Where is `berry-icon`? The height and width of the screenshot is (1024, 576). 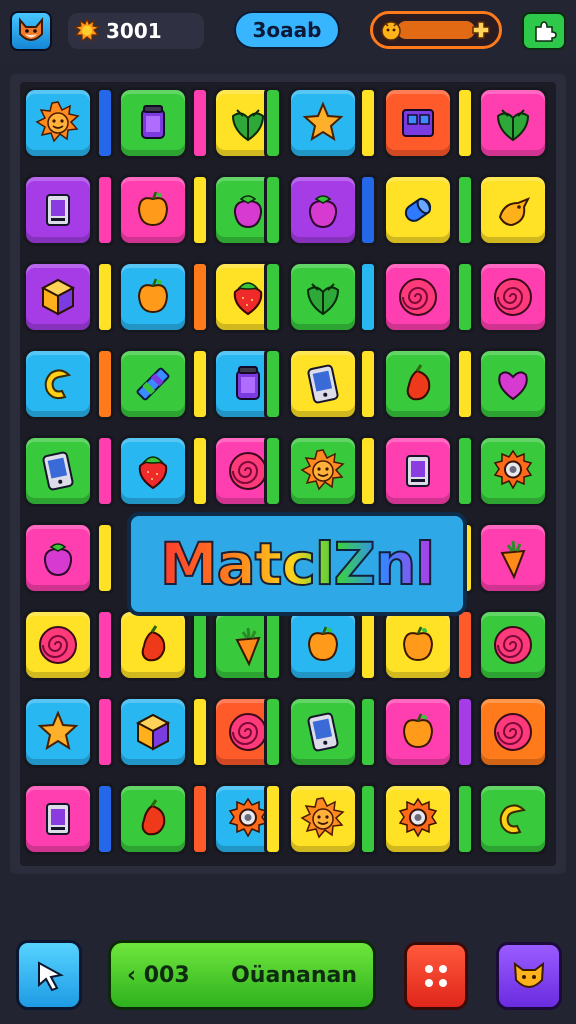
berry-icon is located at coordinates (323, 212).